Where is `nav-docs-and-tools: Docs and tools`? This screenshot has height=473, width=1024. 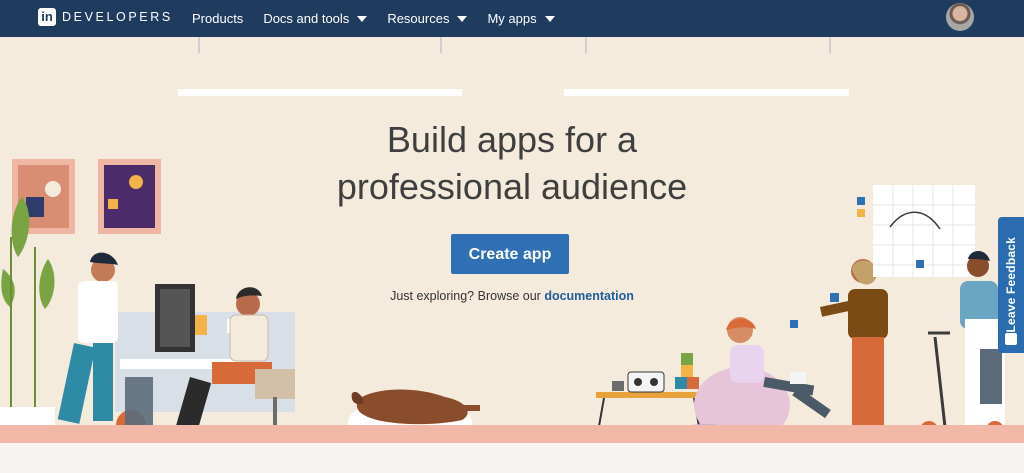 nav-docs-and-tools: Docs and tools is located at coordinates (315, 18).